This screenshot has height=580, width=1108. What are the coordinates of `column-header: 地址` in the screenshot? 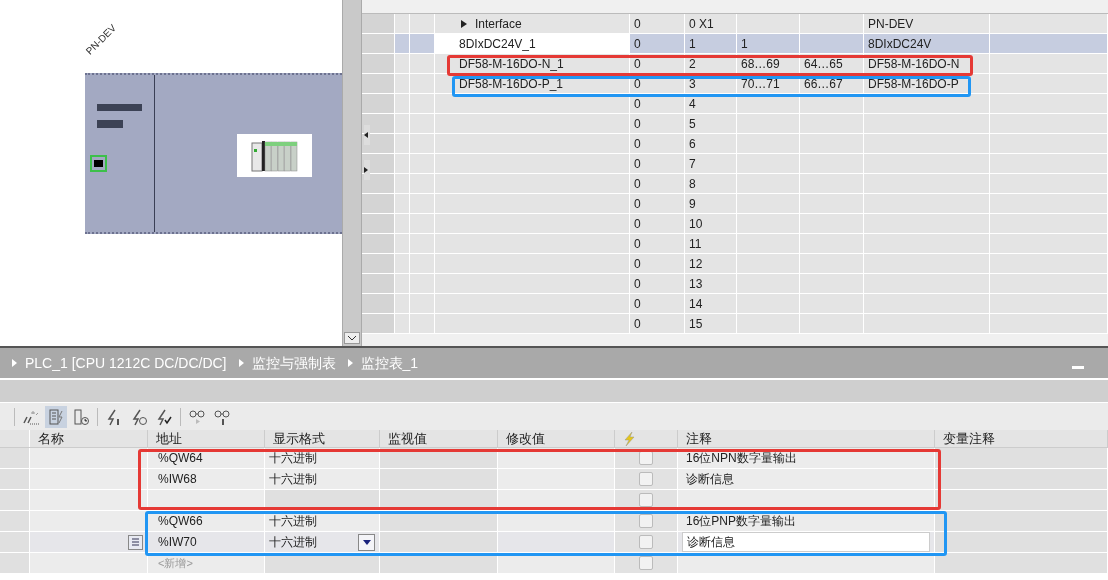 It's located at (169, 438).